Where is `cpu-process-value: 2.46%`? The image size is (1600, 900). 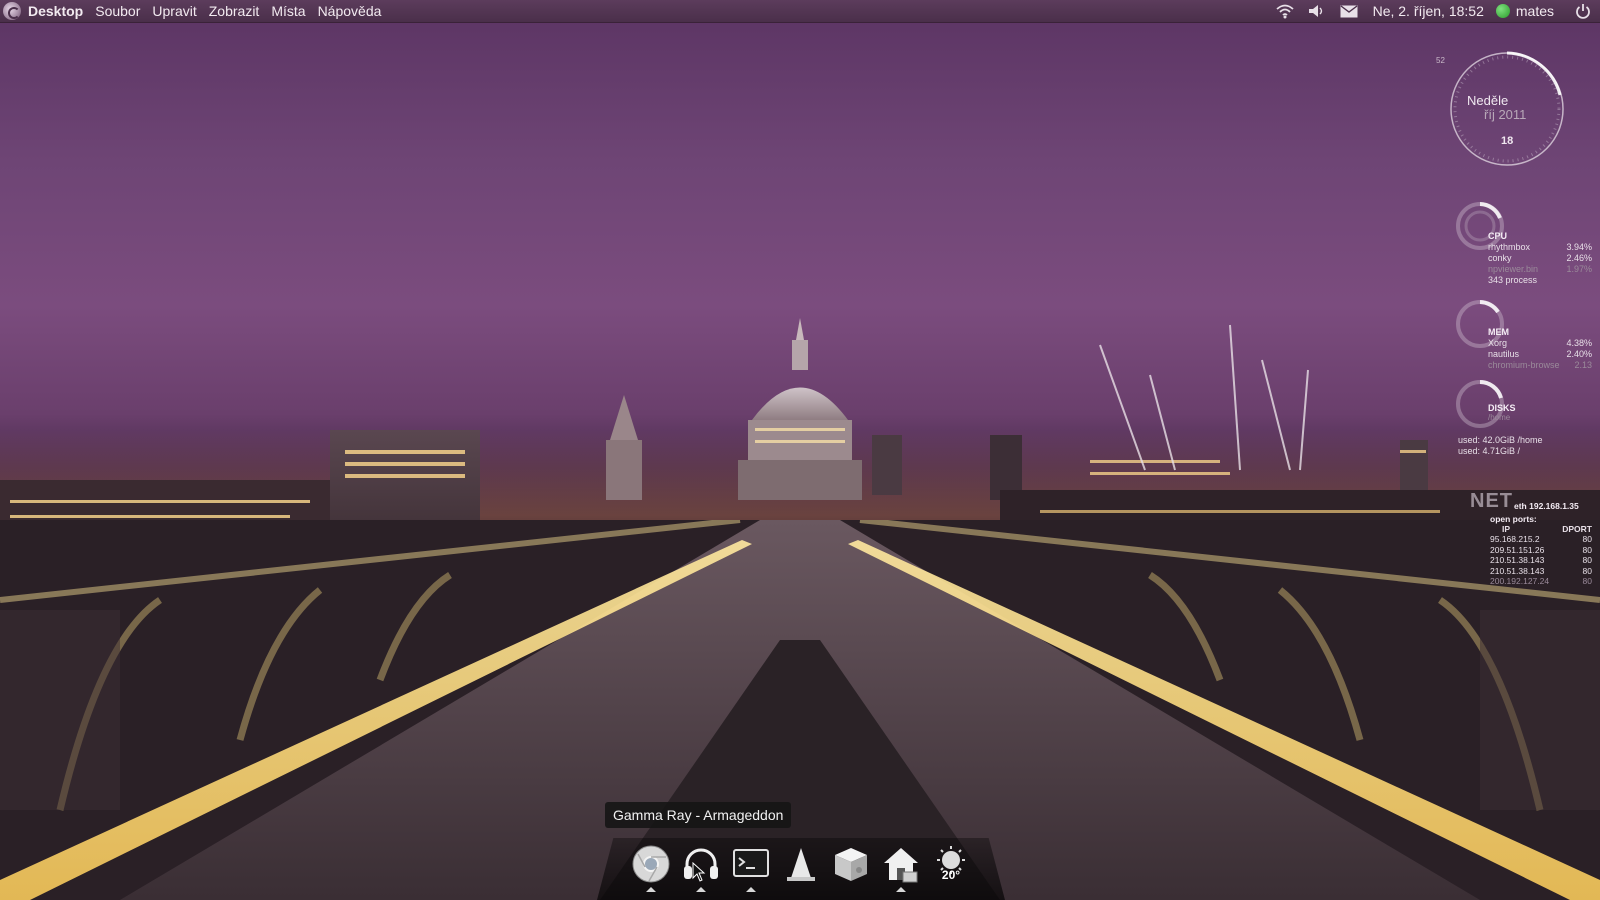 cpu-process-value: 2.46% is located at coordinates (1579, 258).